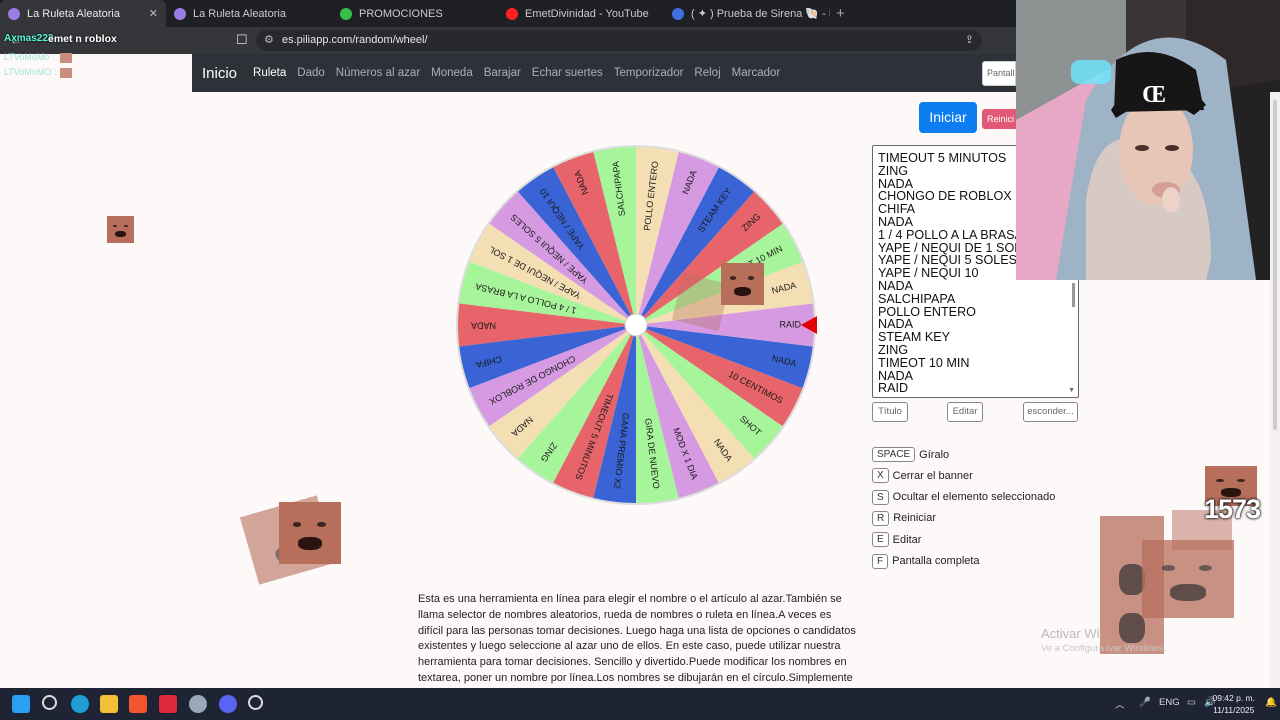 The height and width of the screenshot is (720, 1280). Describe the element at coordinates (1120, 704) in the screenshot. I see `tray-chevron-icon: ︿` at that location.